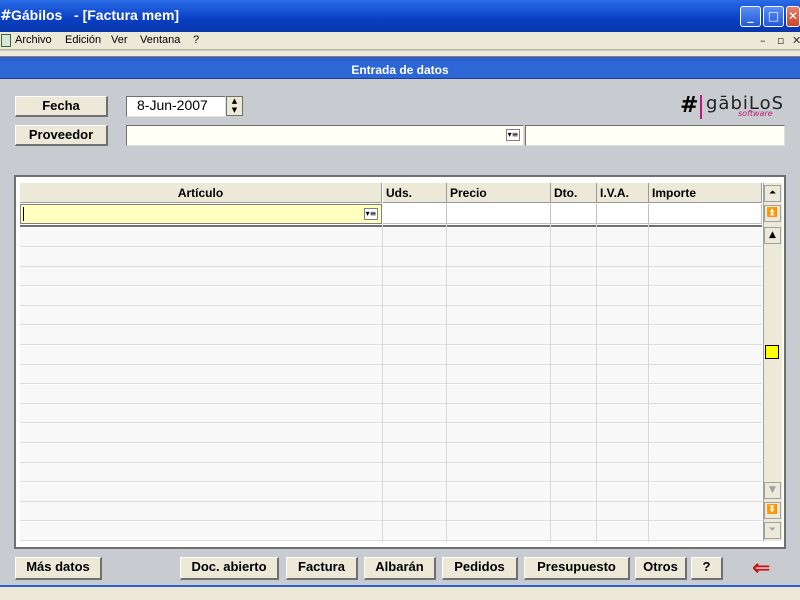 This screenshot has width=800, height=600. What do you see at coordinates (655, 135) in the screenshot?
I see `proveedor-name-field` at bounding box center [655, 135].